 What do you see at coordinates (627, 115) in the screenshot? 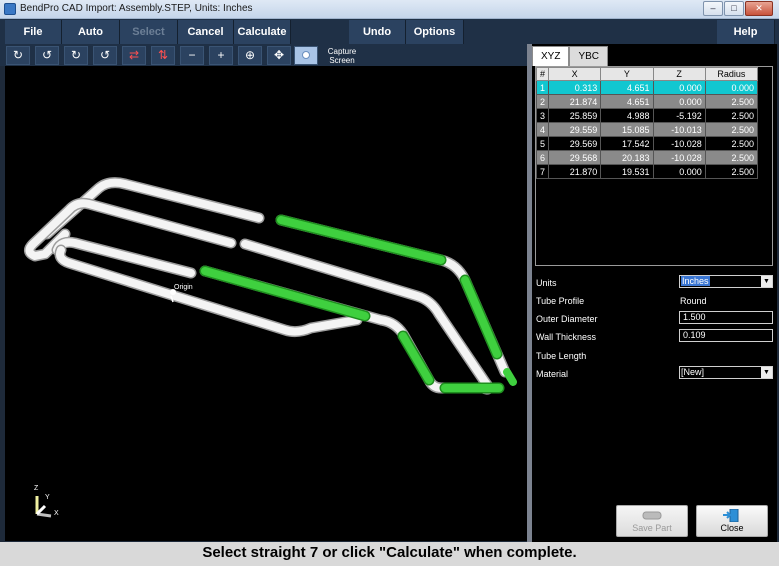
I see `table-cell: 4.988` at bounding box center [627, 115].